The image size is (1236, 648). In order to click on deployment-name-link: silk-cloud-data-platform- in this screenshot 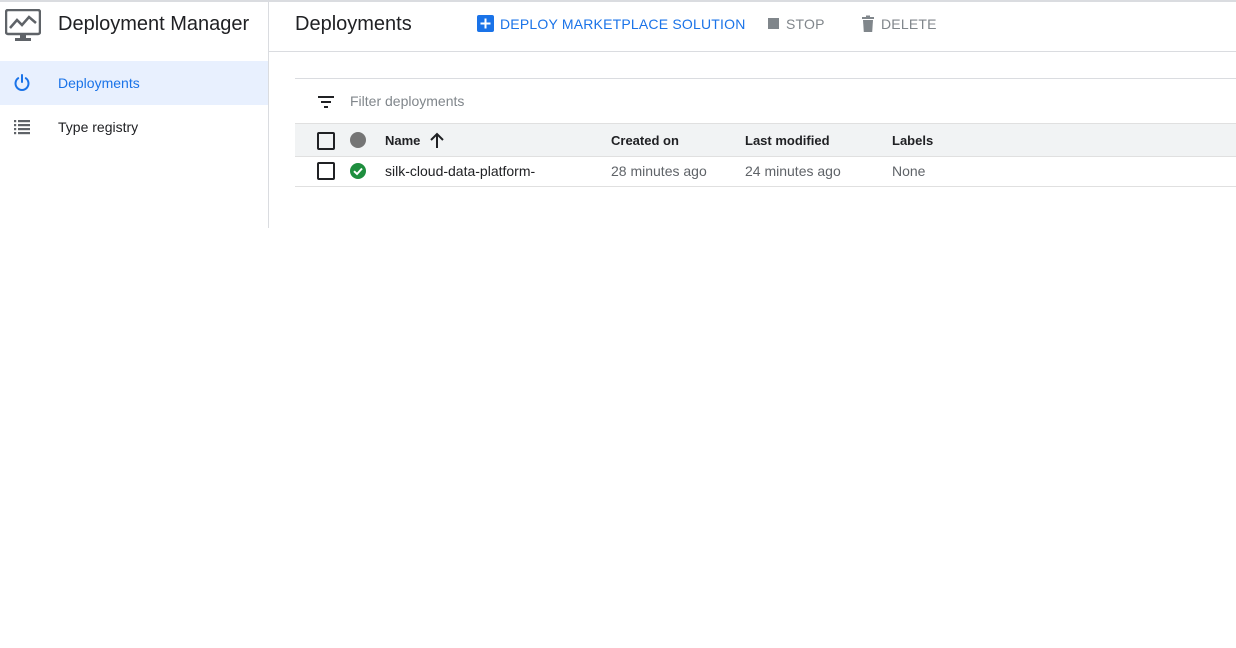, I will do `click(460, 171)`.